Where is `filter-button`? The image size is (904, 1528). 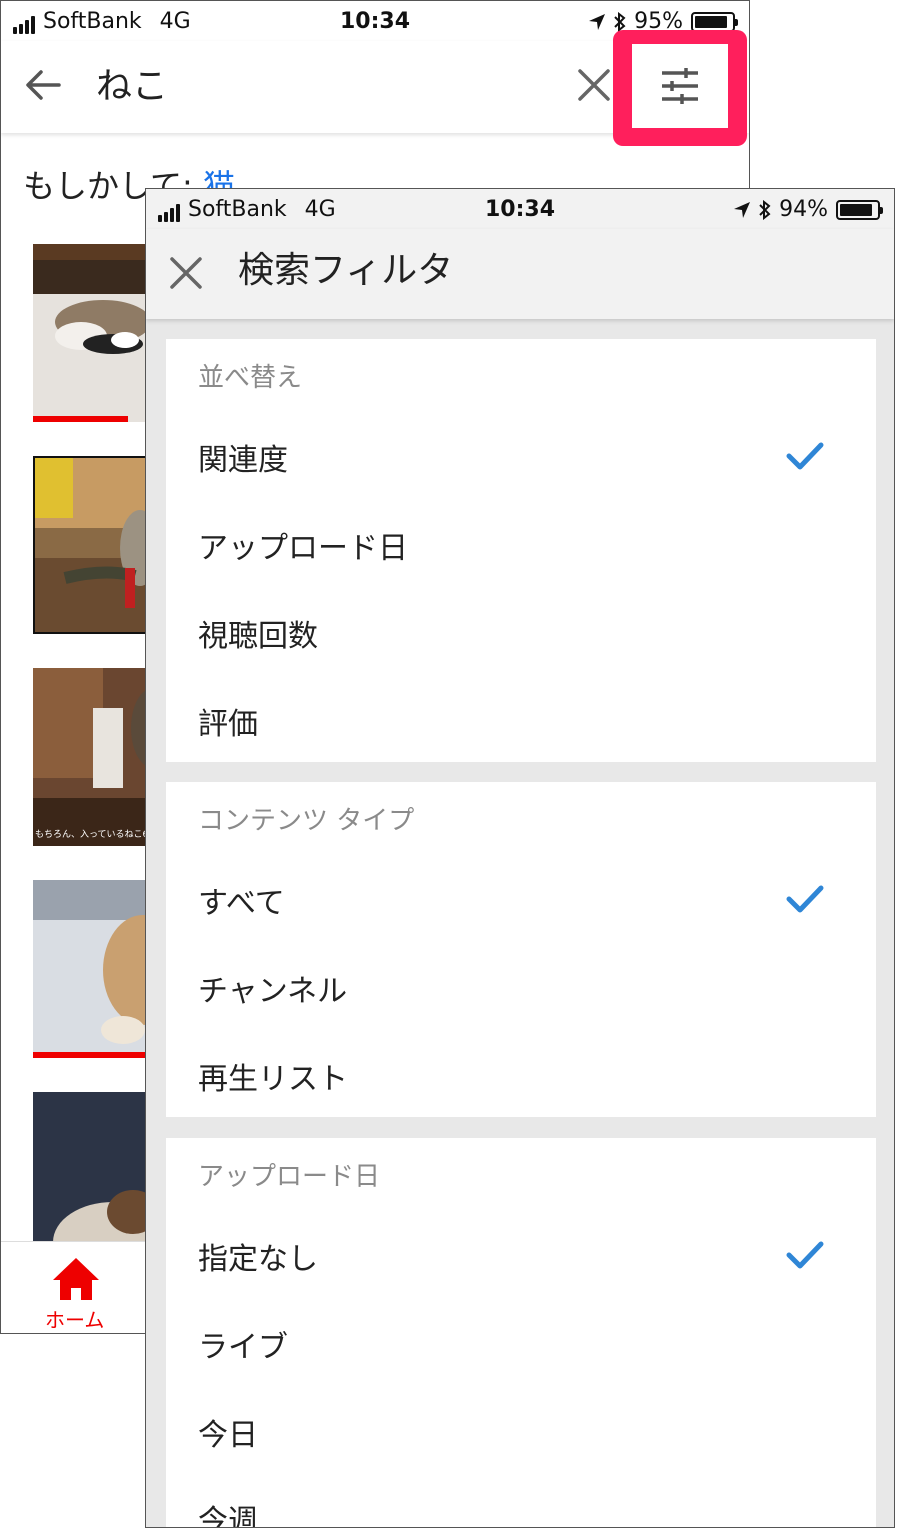
filter-button is located at coordinates (680, 86).